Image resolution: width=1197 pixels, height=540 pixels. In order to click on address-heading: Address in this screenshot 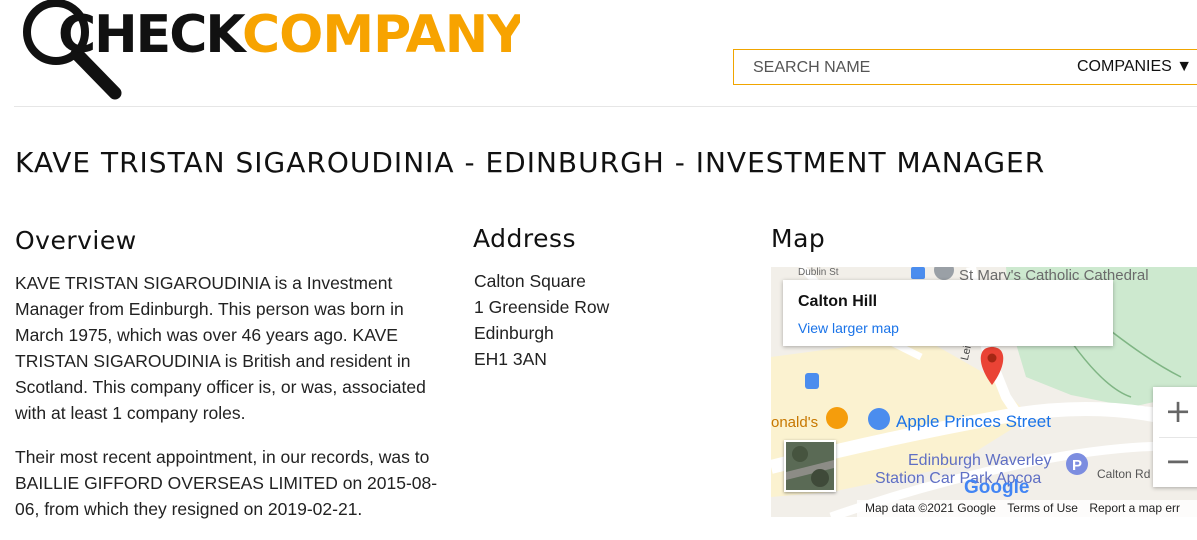, I will do `click(525, 238)`.